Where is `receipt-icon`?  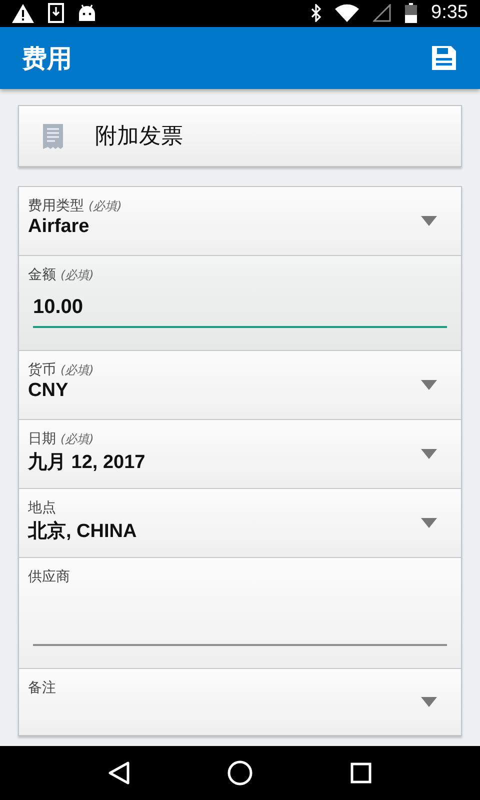 receipt-icon is located at coordinates (53, 136).